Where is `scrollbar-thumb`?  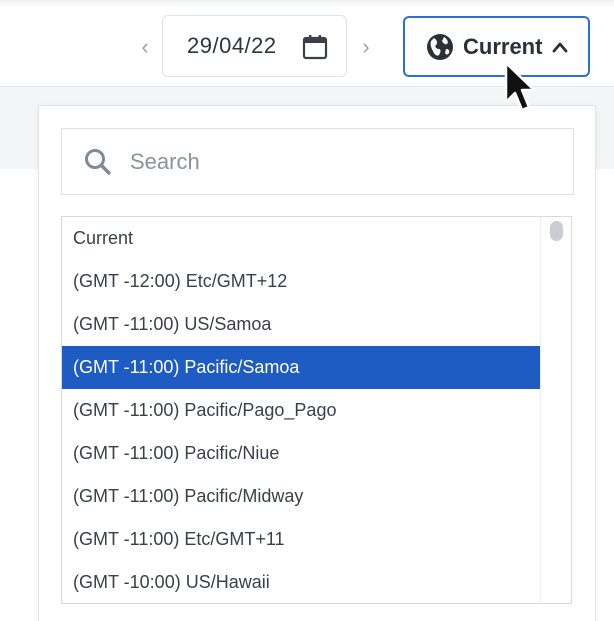
scrollbar-thumb is located at coordinates (556, 231).